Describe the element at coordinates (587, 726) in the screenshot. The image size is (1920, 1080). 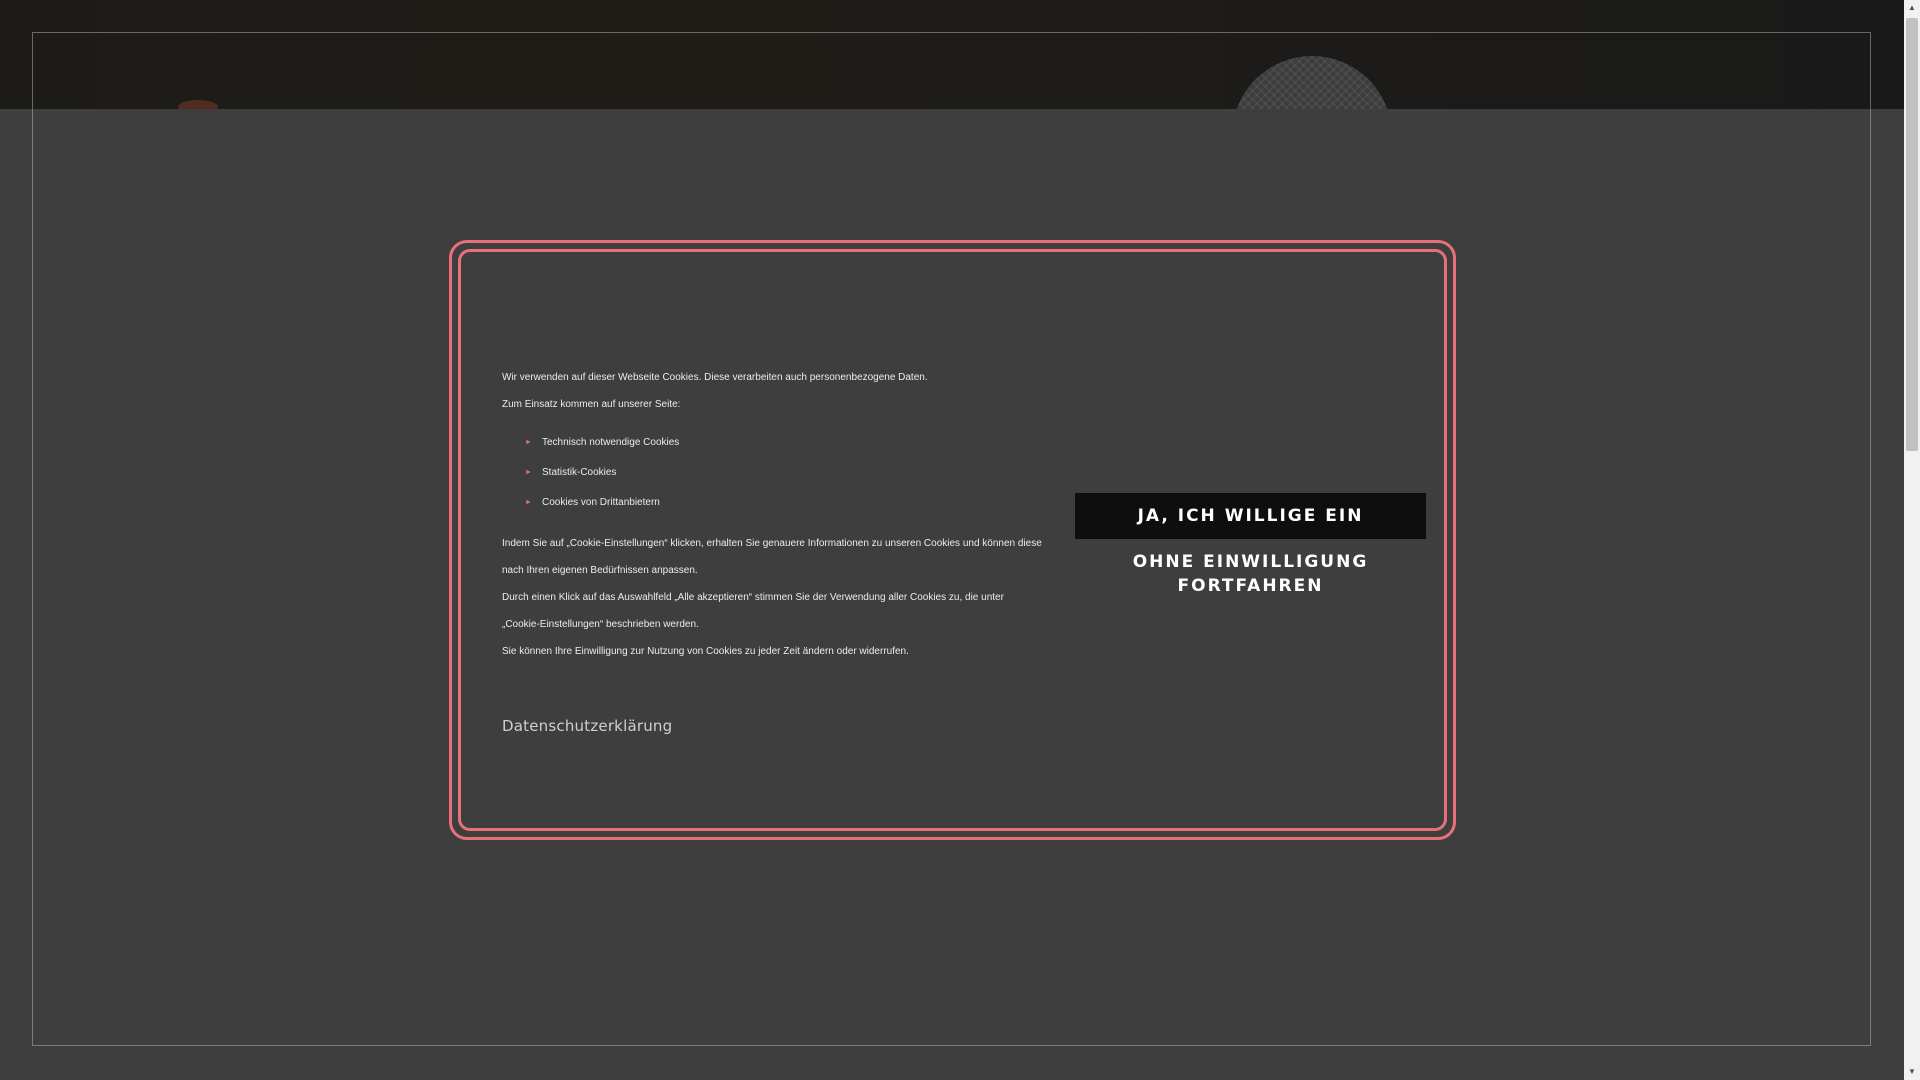
I see `privacy-policy-link: Datenschutzerklärung` at that location.